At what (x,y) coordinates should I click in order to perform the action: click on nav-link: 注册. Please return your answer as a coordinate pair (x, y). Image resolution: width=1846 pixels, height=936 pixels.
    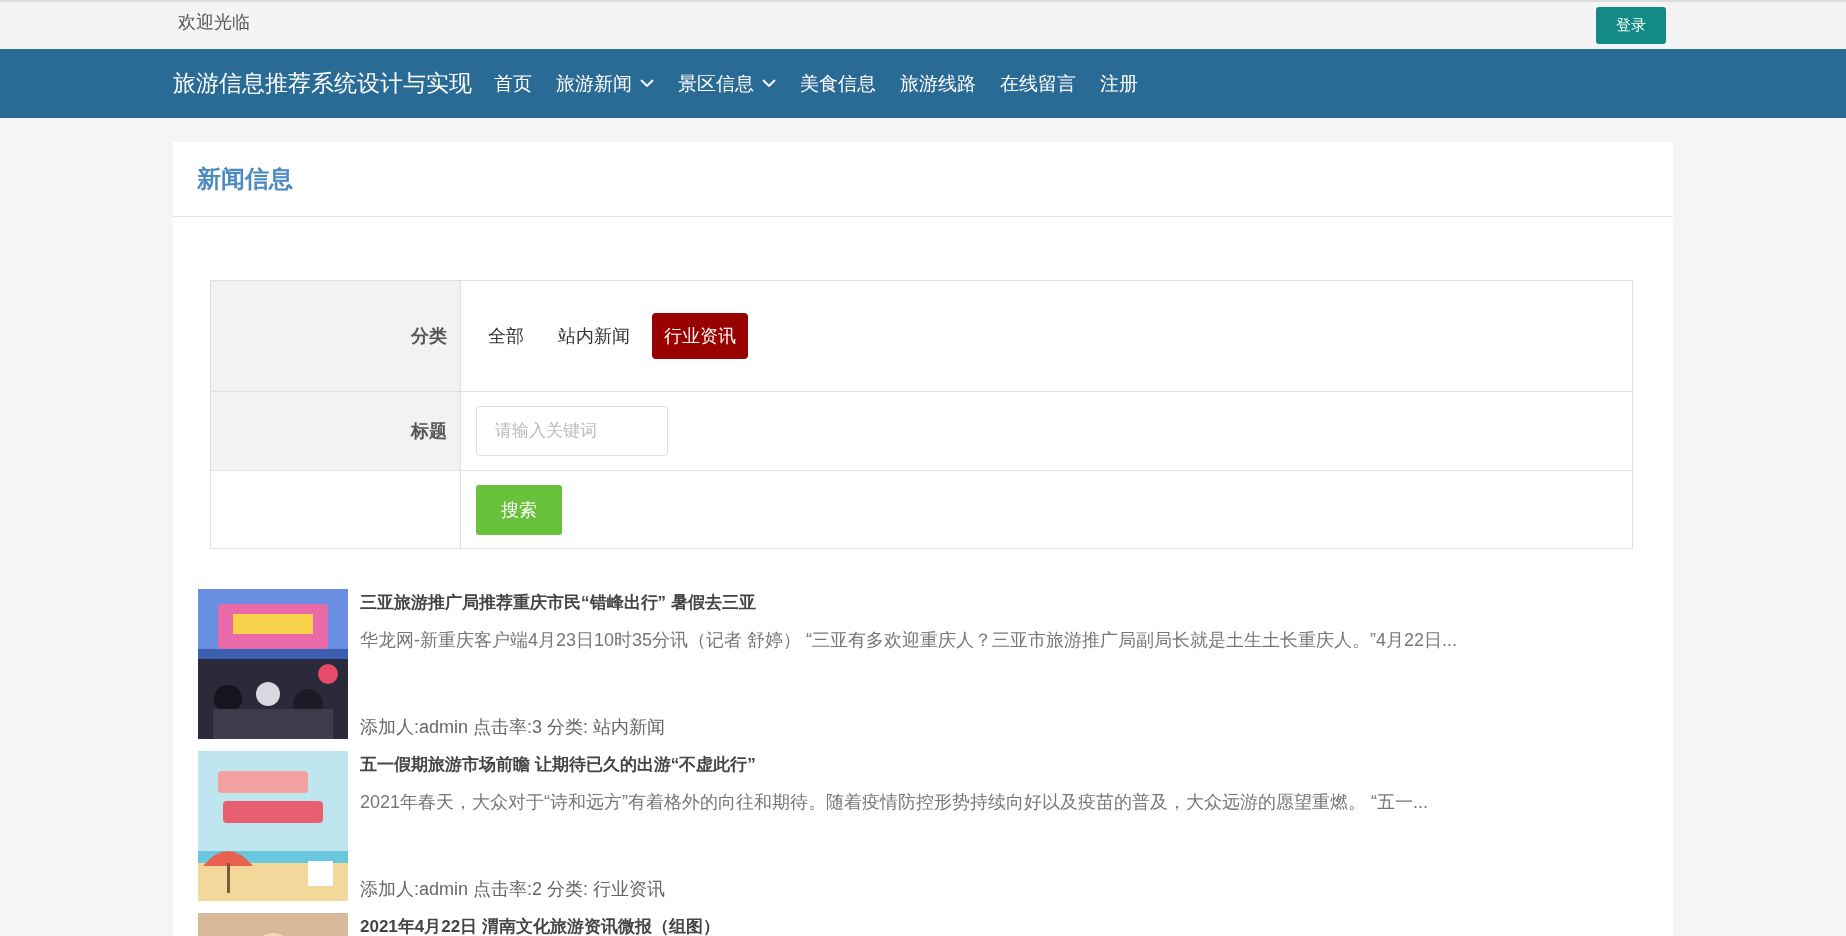
    Looking at the image, I should click on (1119, 83).